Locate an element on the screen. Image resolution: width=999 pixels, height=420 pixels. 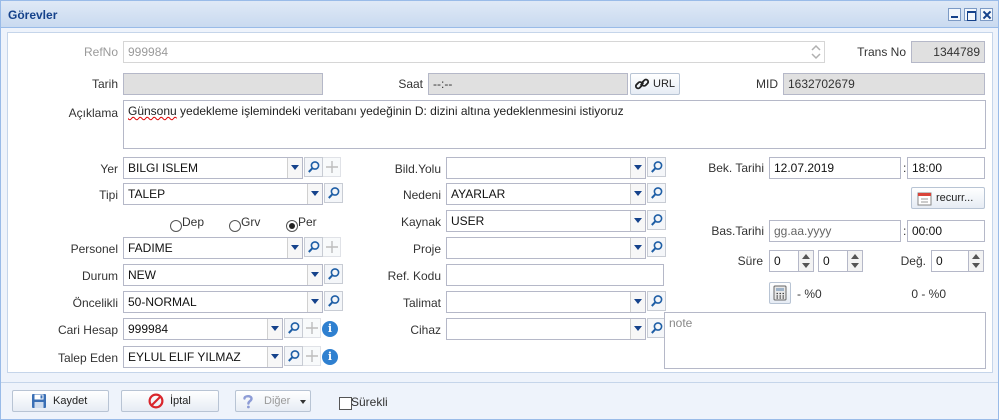
save-button: Kaydet is located at coordinates (60, 401).